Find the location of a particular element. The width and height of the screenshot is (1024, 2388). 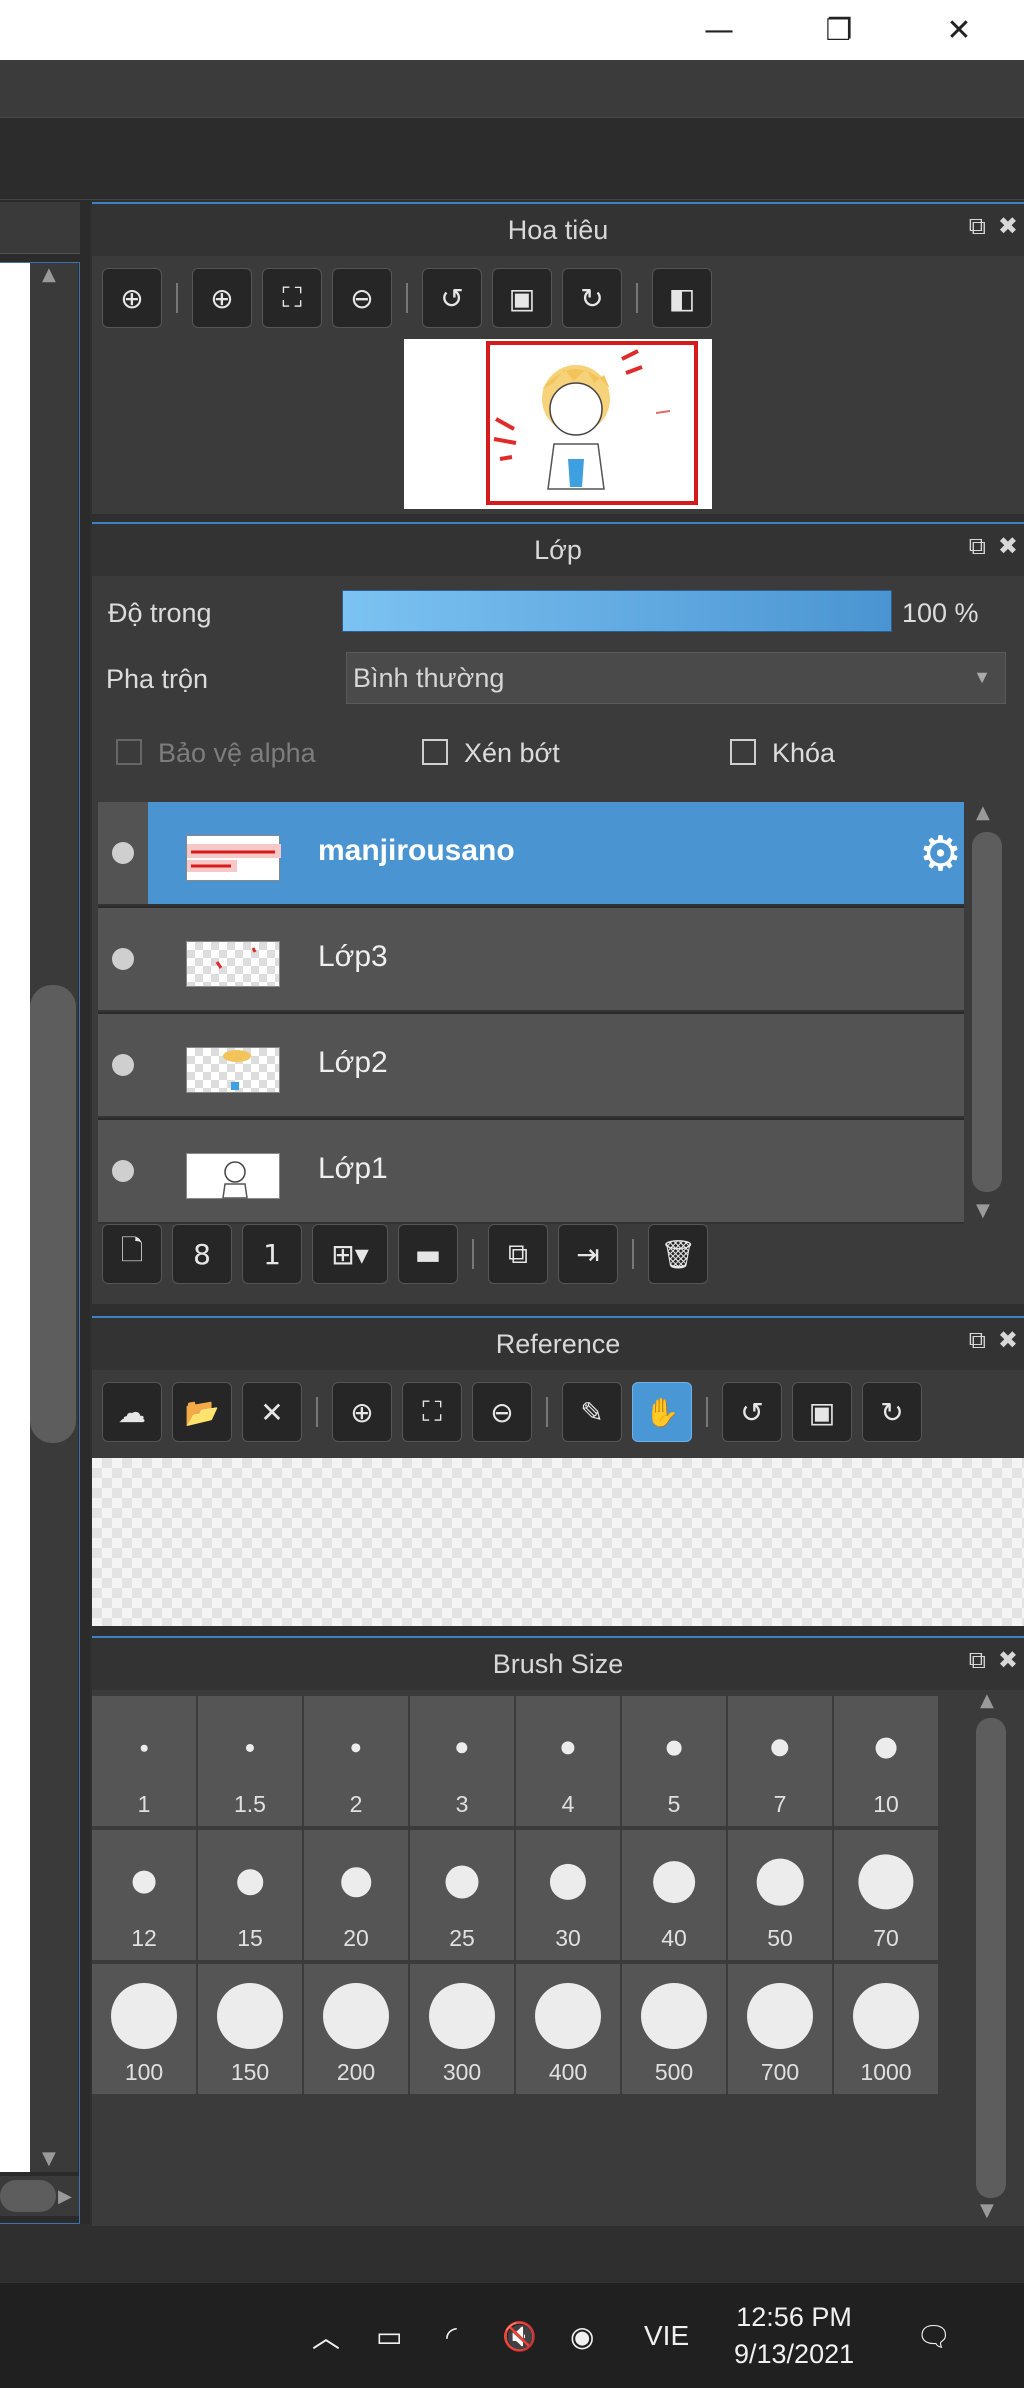

layer-list-scroll-thumb is located at coordinates (987, 1012).